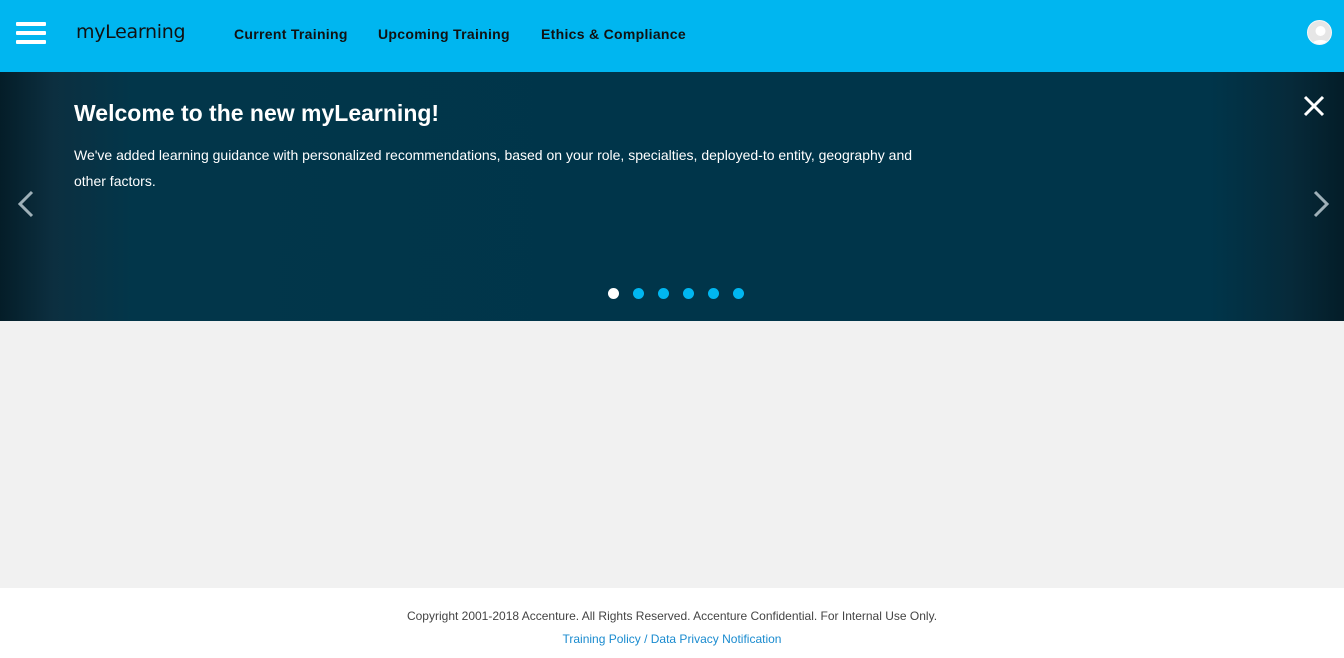 The width and height of the screenshot is (1344, 658). Describe the element at coordinates (1319, 32) in the screenshot. I see `user-avatar-icon` at that location.